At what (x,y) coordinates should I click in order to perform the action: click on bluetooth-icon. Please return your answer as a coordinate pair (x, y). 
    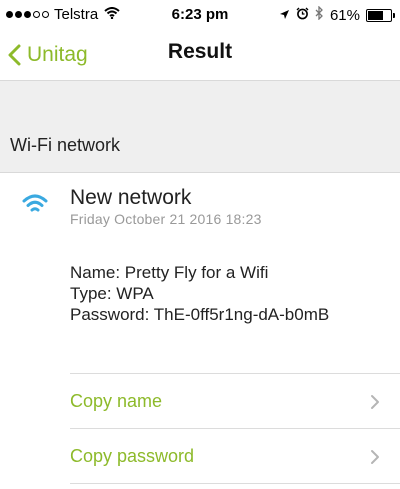
    Looking at the image, I should click on (319, 14).